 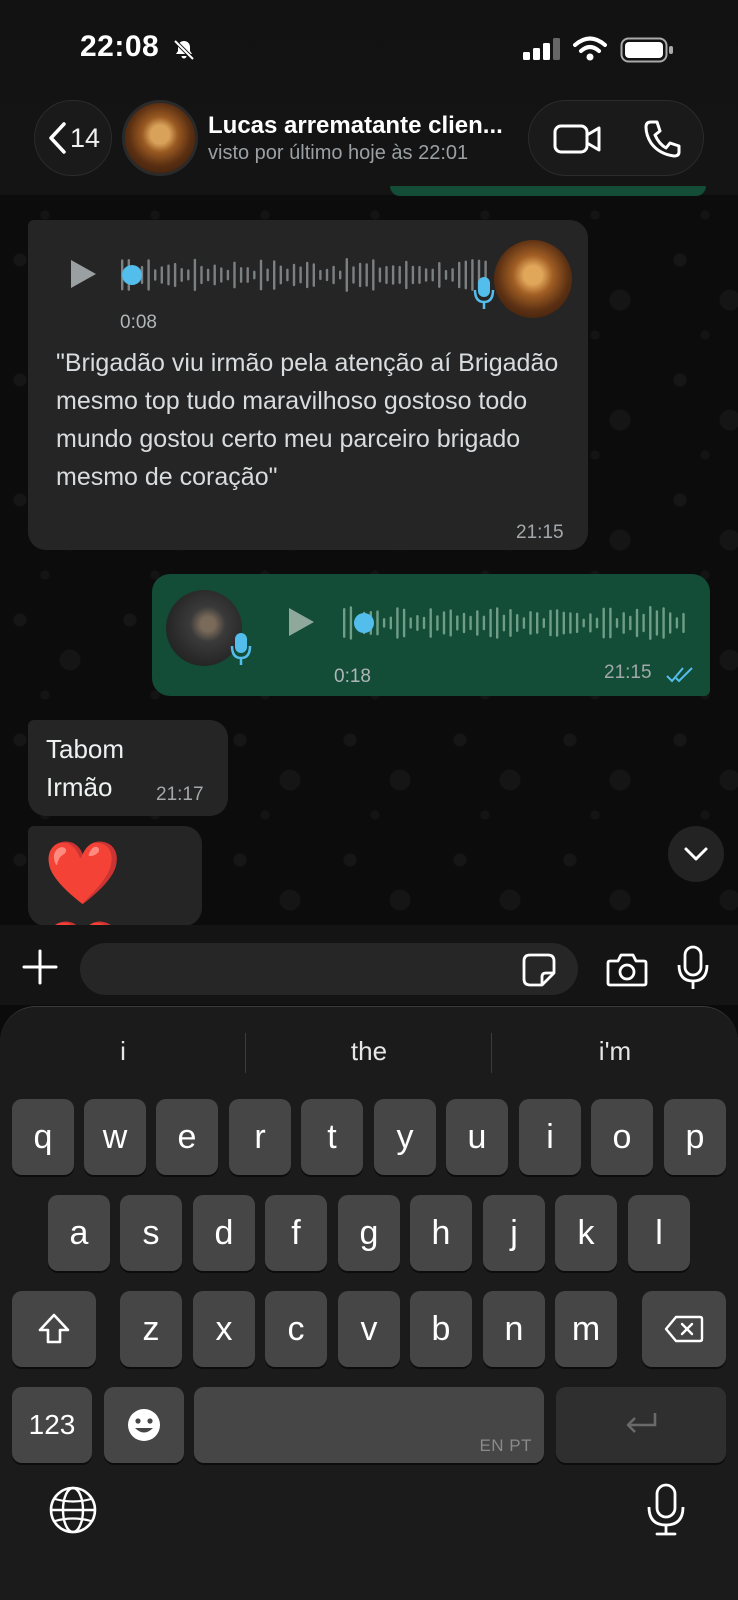 I want to click on read-receipt-icon, so click(x=679, y=675).